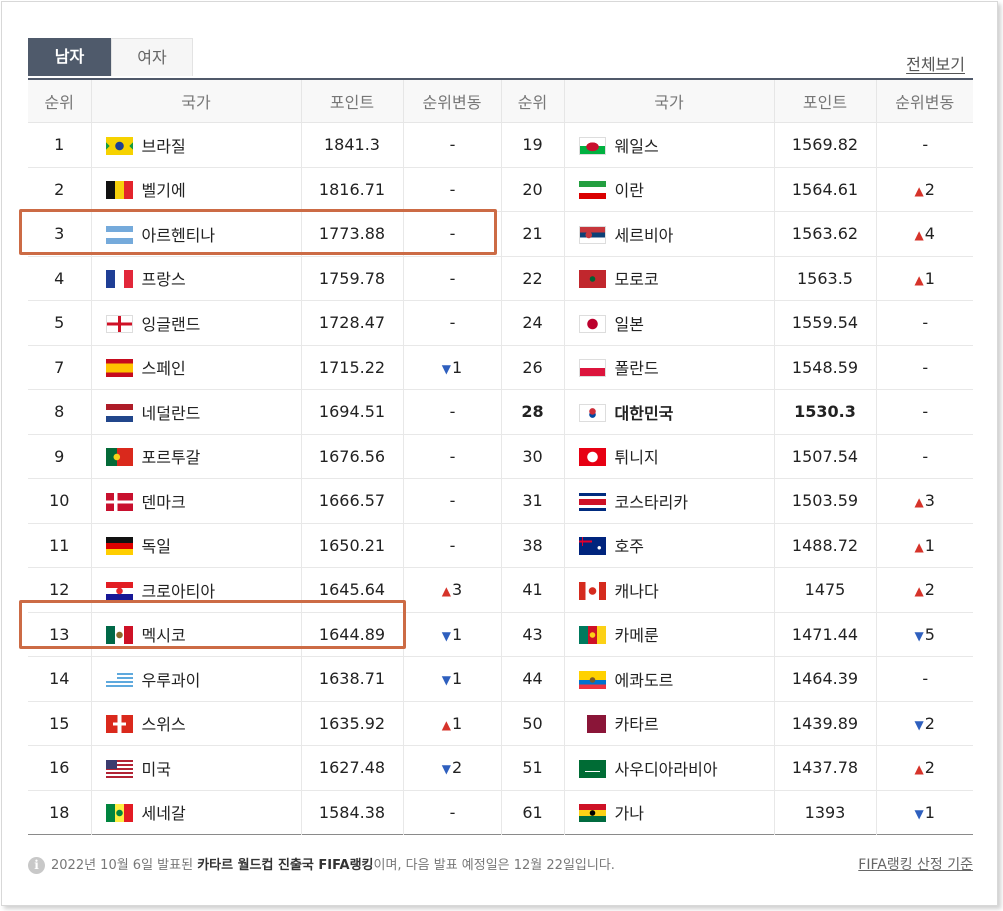 This screenshot has width=1003, height=911. I want to click on senegal-flag-icon, so click(119, 813).